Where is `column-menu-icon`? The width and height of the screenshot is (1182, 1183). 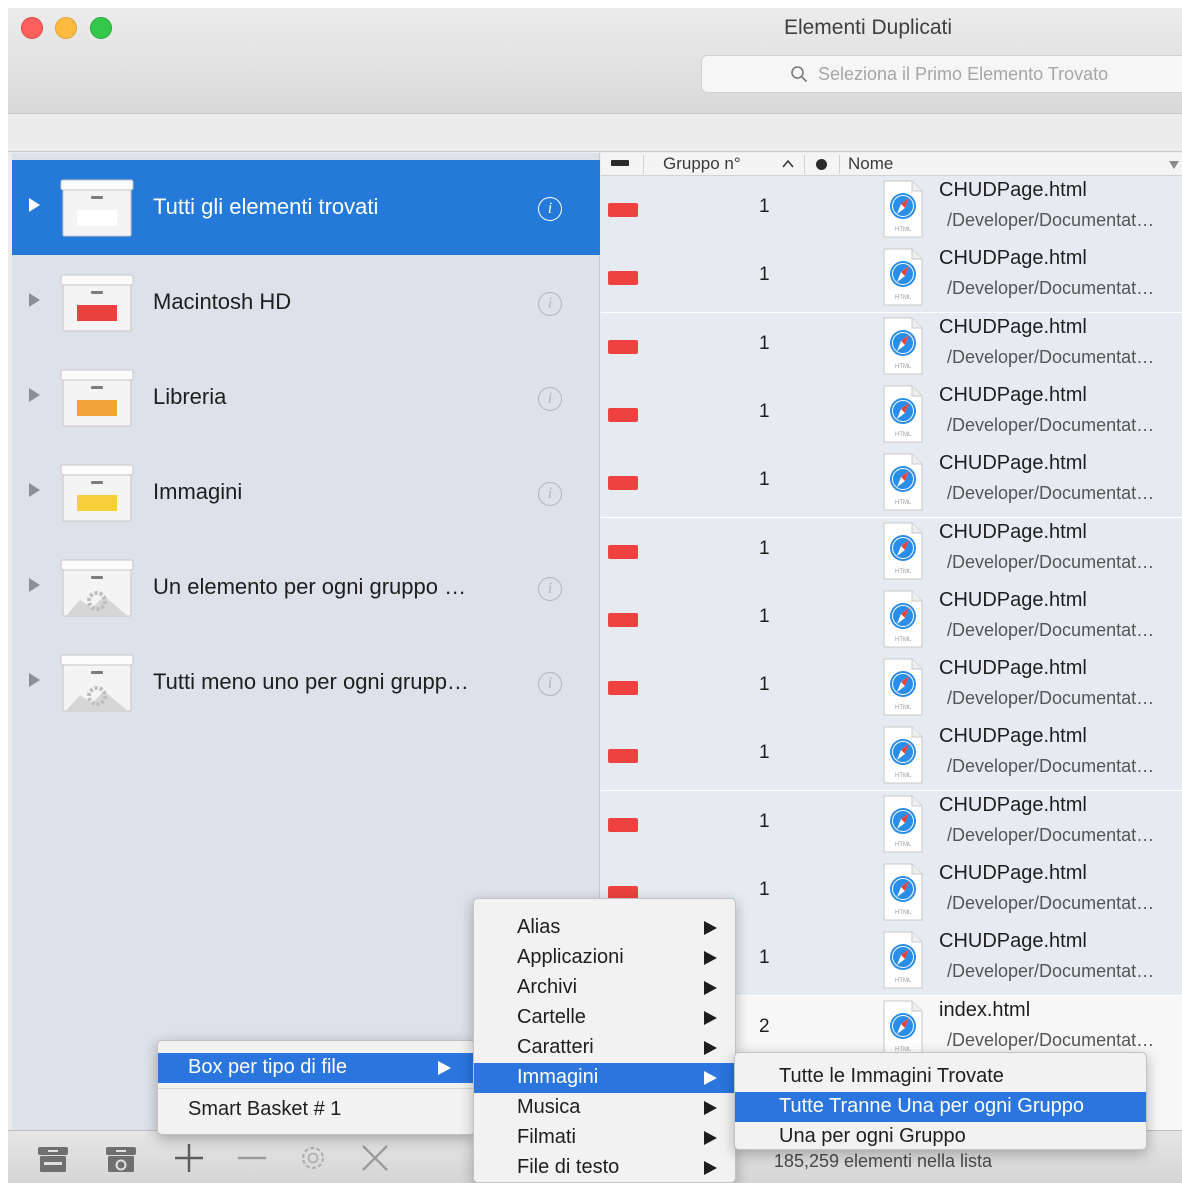 column-menu-icon is located at coordinates (1174, 165).